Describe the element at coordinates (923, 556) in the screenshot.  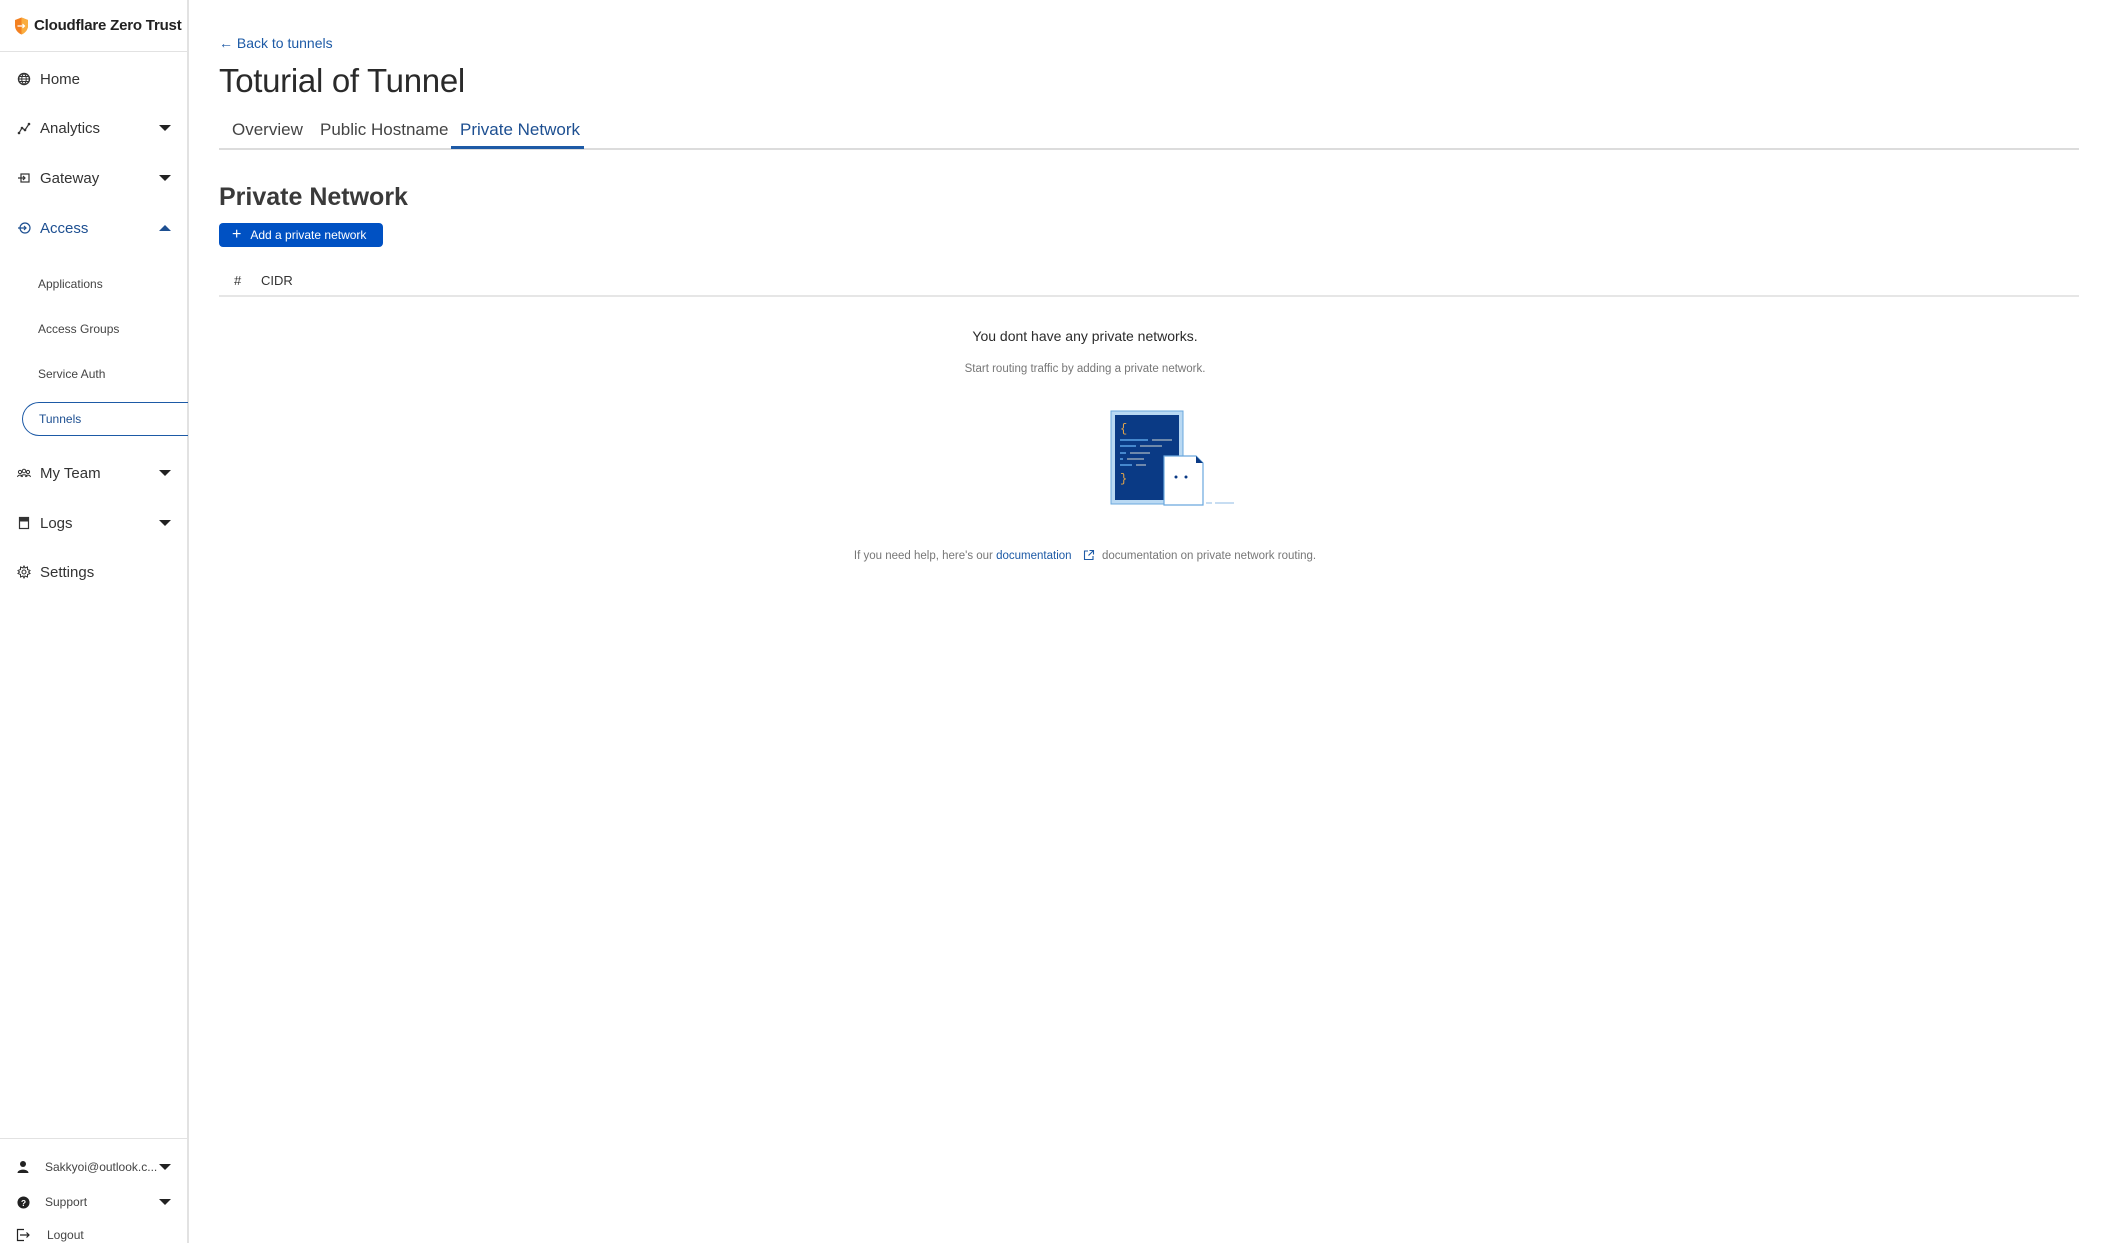
I see `help-prefix: If you need help, here's our` at that location.